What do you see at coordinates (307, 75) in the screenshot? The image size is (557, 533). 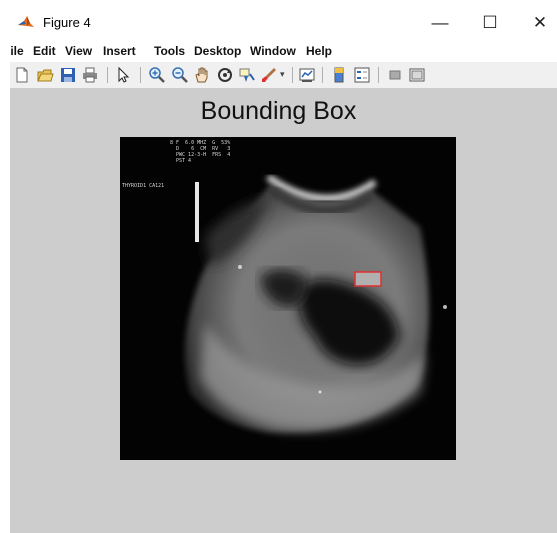 I see `link-plot-icon` at bounding box center [307, 75].